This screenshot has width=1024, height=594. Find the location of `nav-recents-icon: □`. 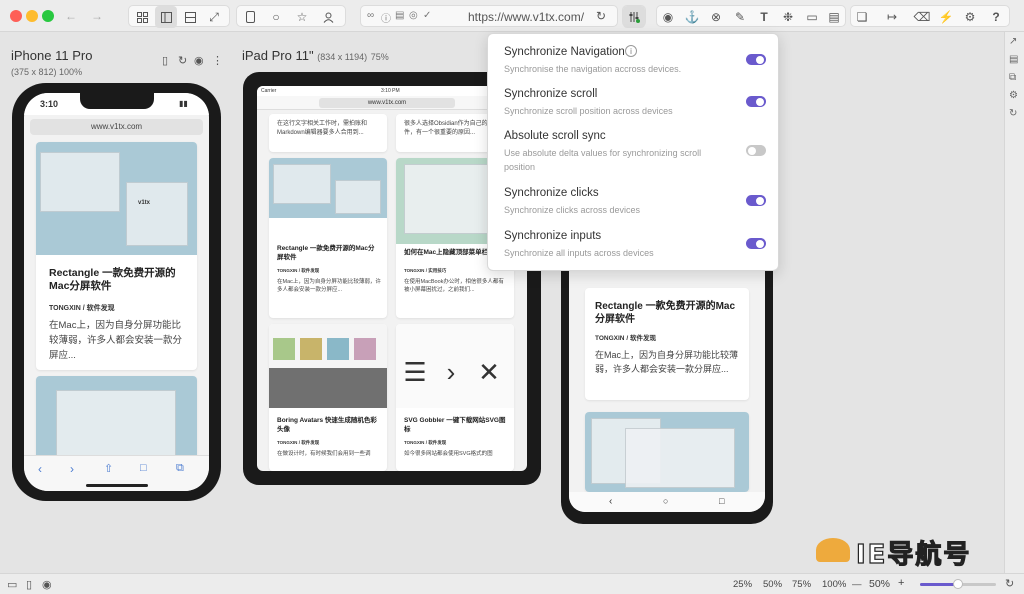

nav-recents-icon: □ is located at coordinates (721, 501).